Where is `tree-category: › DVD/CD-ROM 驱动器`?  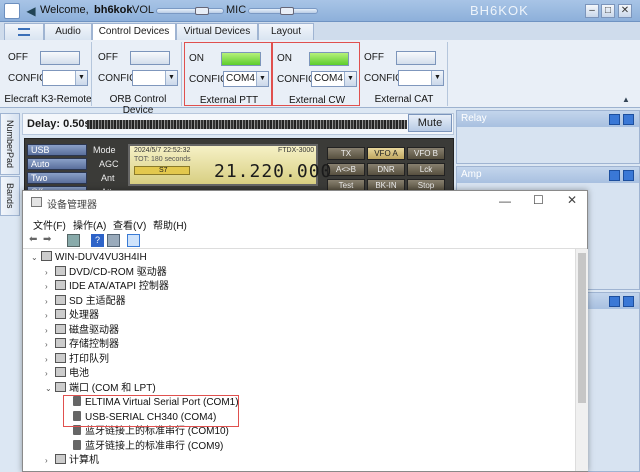 tree-category: › DVD/CD-ROM 驱动器 is located at coordinates (106, 272).